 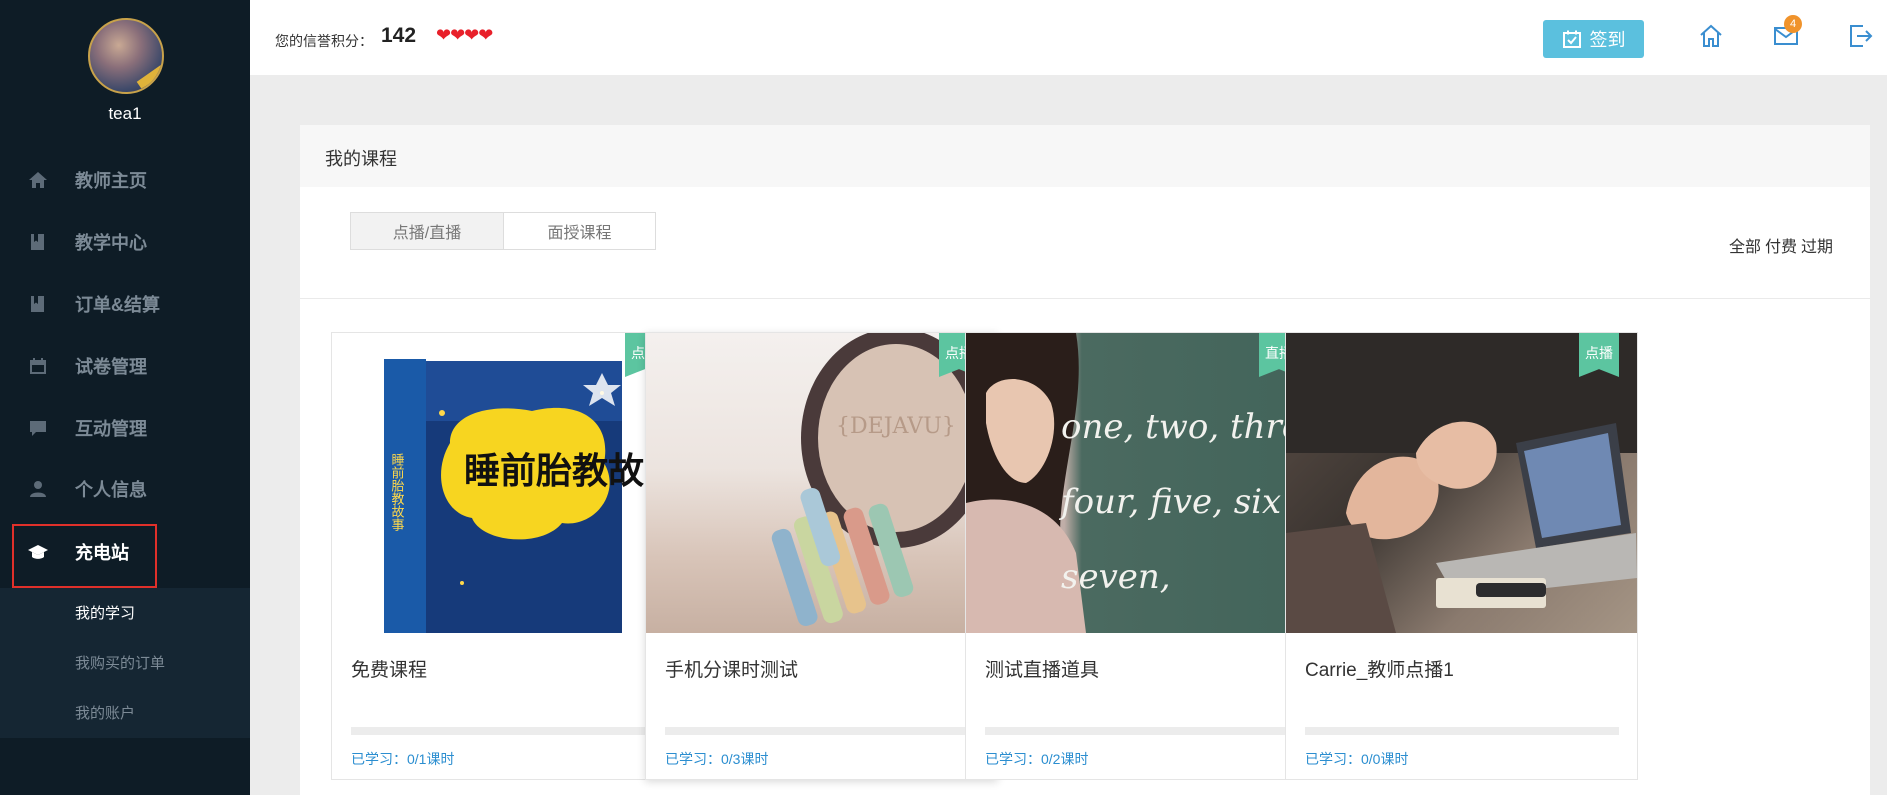 What do you see at coordinates (731, 668) in the screenshot?
I see `course-title: 手机分课时测试` at bounding box center [731, 668].